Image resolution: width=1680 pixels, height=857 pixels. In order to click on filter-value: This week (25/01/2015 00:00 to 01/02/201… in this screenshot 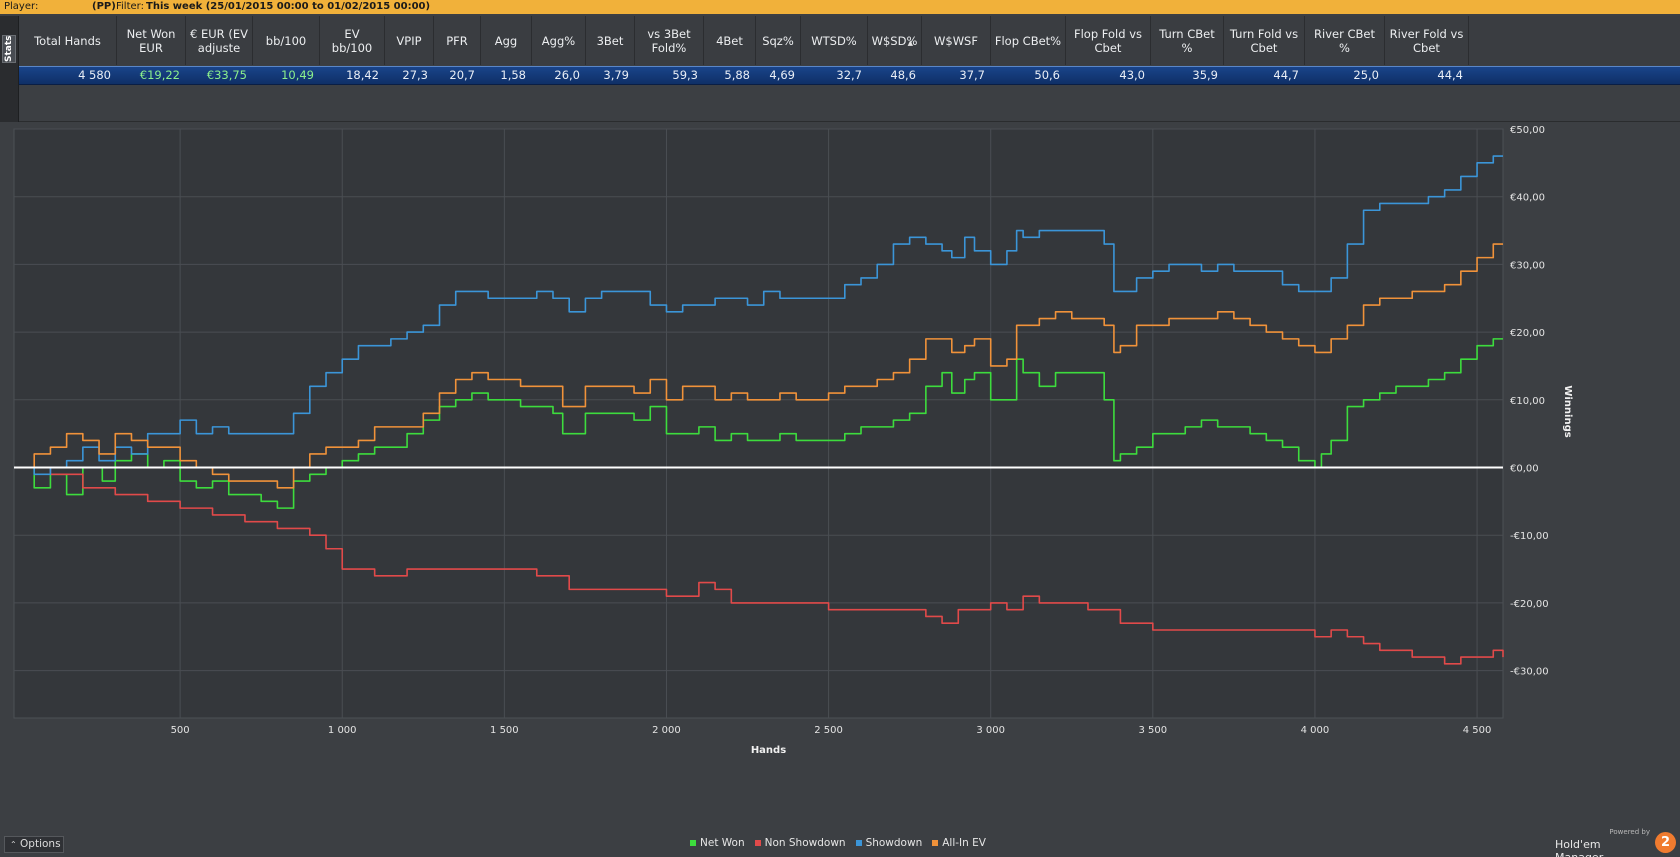, I will do `click(288, 7)`.